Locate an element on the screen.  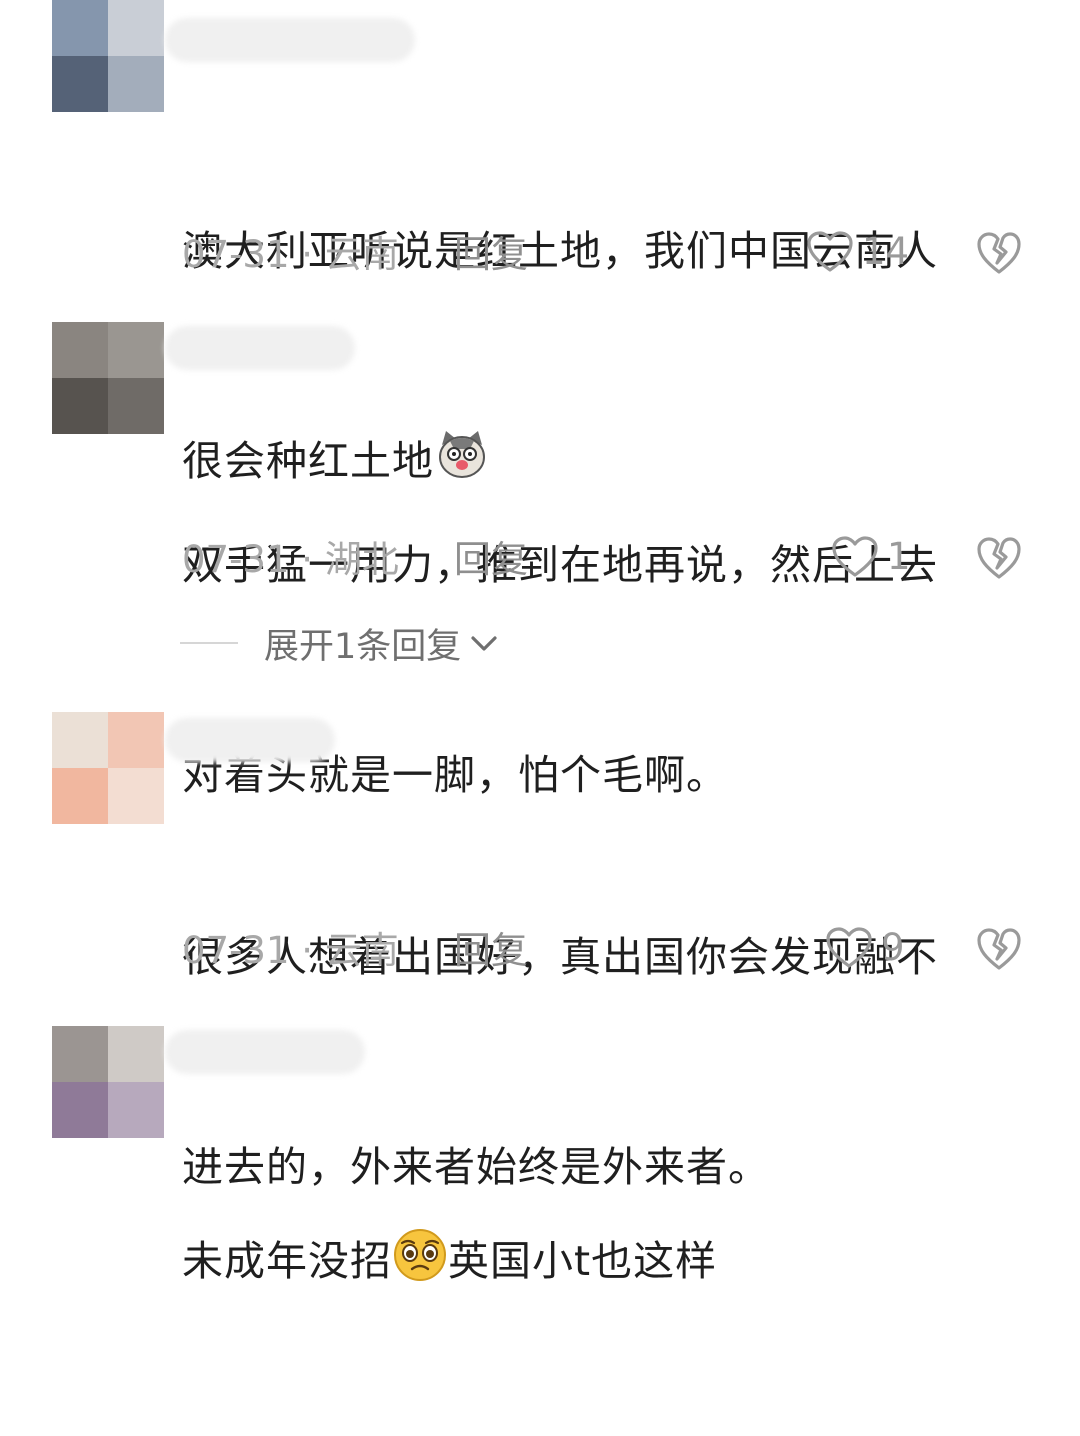
expand-replies-label: 展开1条回复 is located at coordinates (363, 646).